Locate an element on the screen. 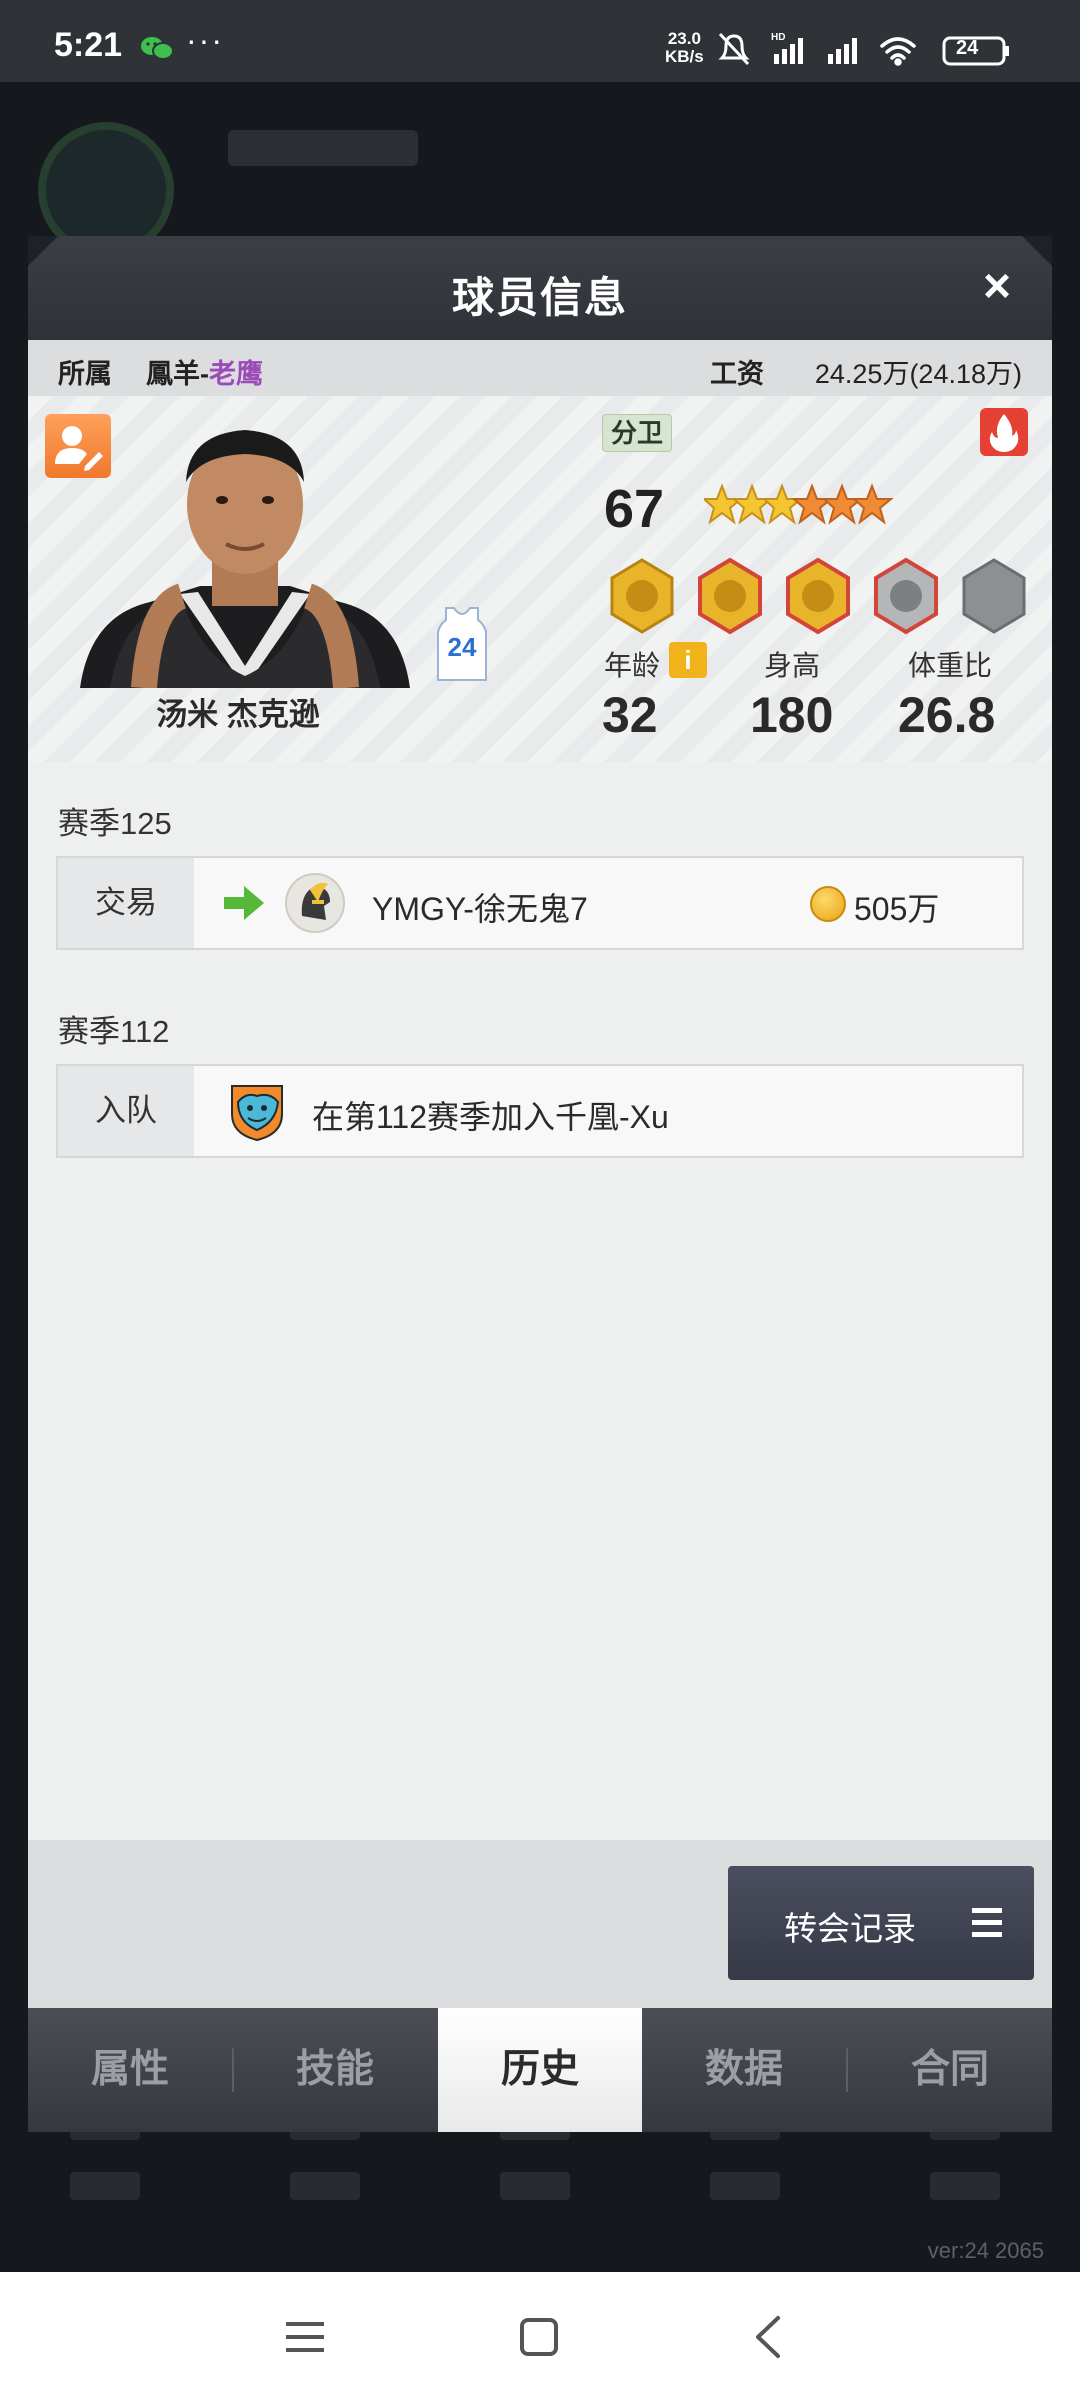 The height and width of the screenshot is (2400, 1080). history-row: 入队 在第112赛季加入千凰-Xu is located at coordinates (540, 1111).